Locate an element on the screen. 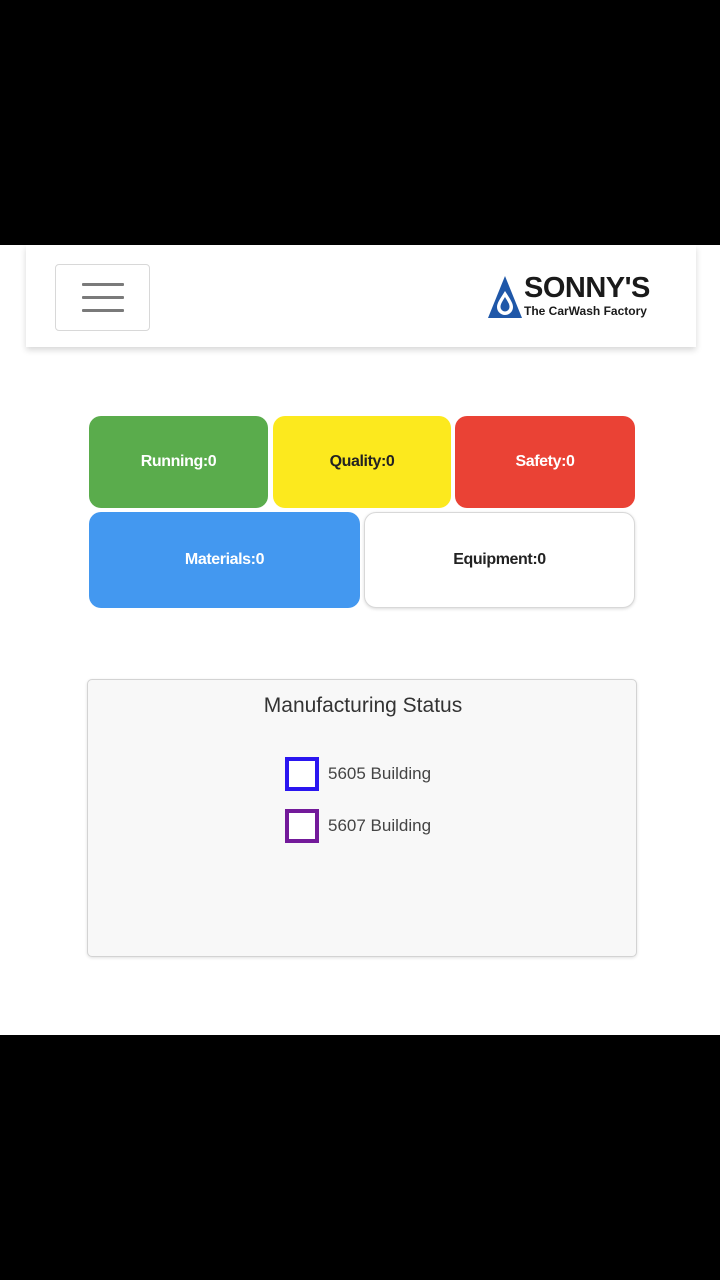 This screenshot has height=1280, width=720. materials-tile-label: Materials:0 is located at coordinates (224, 559).